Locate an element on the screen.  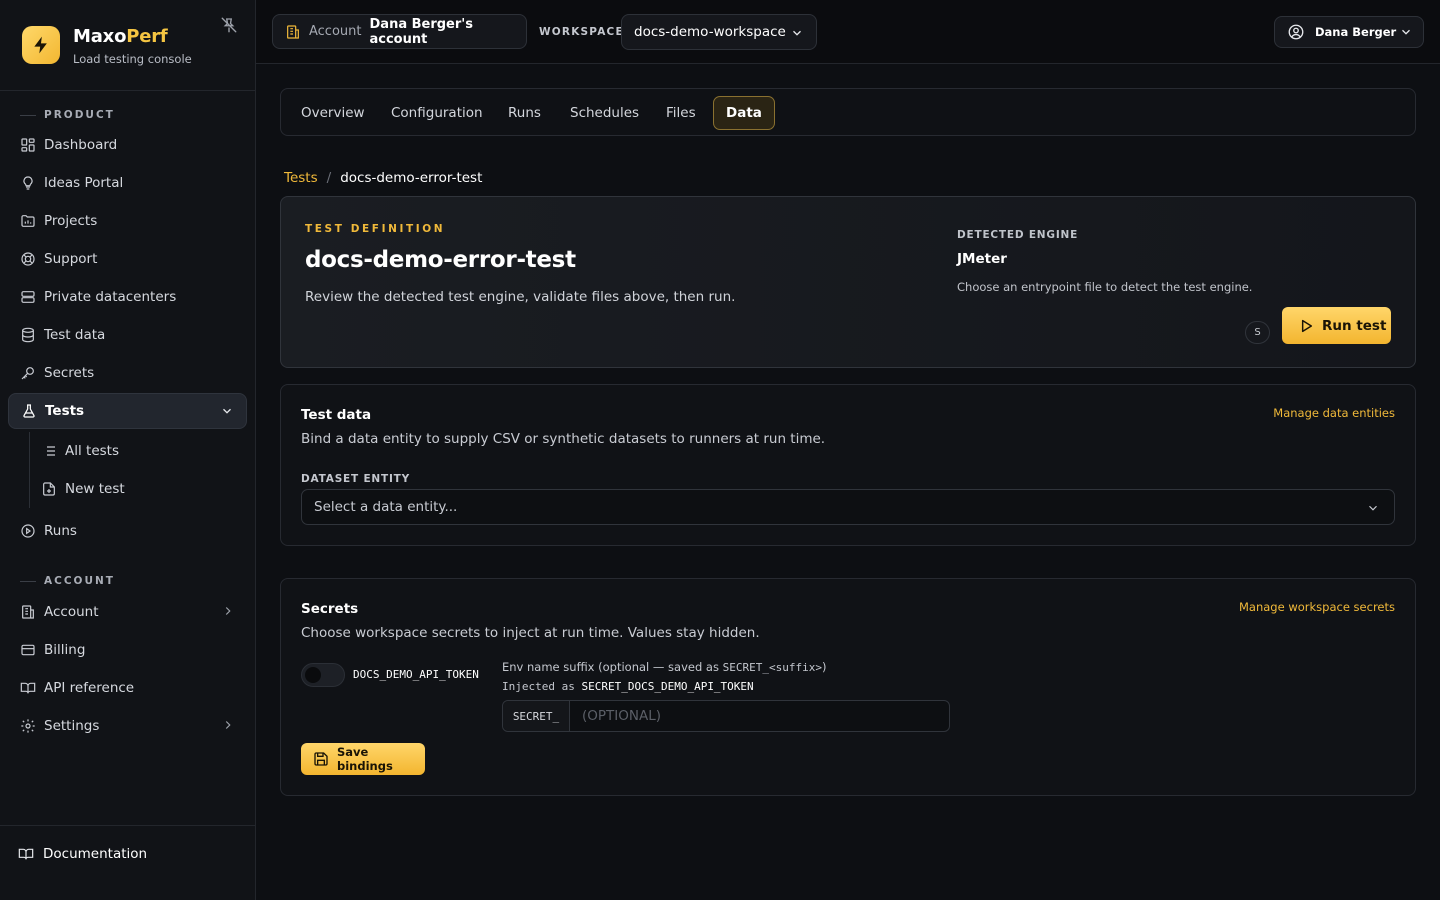
user-menu: Dana Berger is located at coordinates (1349, 32).